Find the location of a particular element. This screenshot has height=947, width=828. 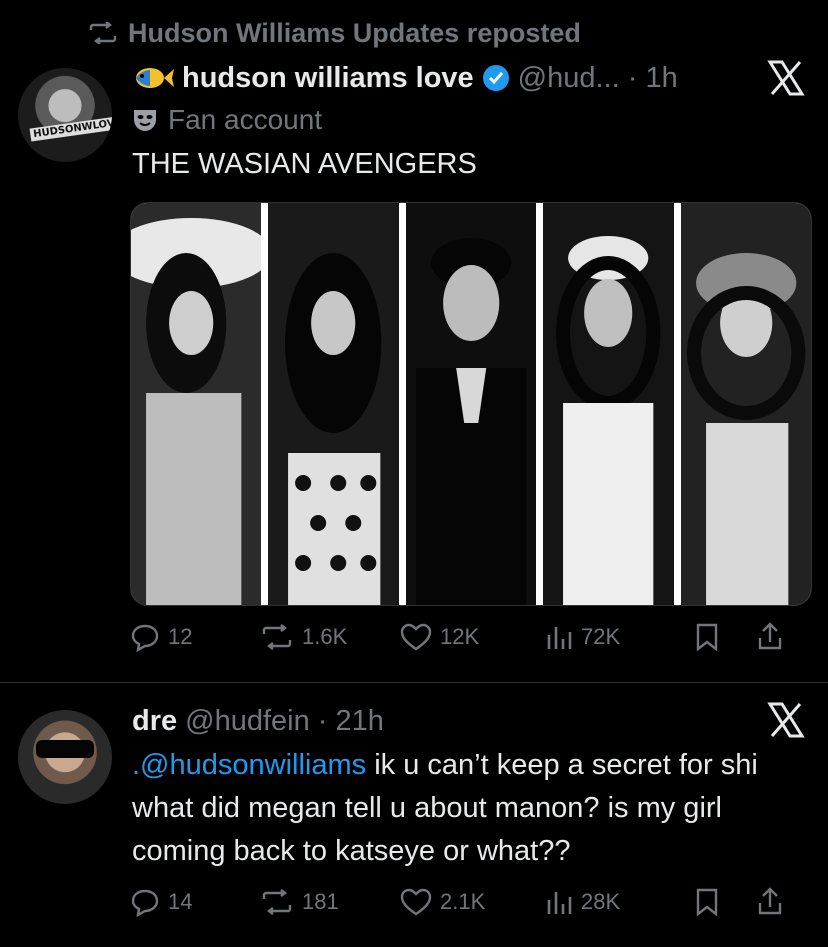

repost-count: 1.6K is located at coordinates (325, 636).